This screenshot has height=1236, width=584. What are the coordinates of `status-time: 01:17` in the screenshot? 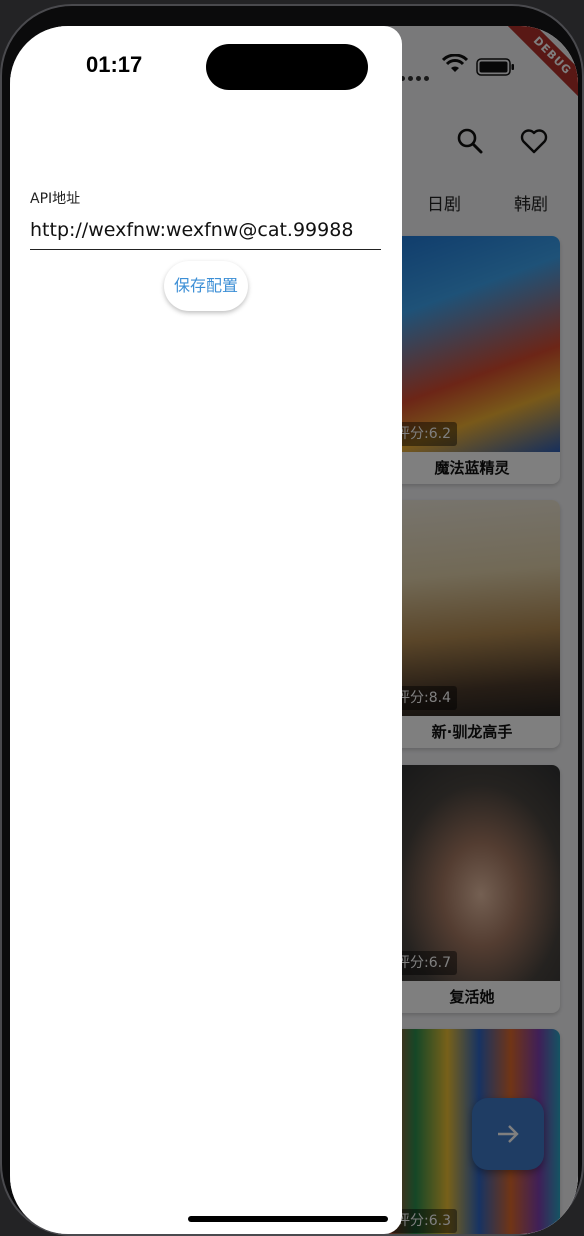 It's located at (114, 64).